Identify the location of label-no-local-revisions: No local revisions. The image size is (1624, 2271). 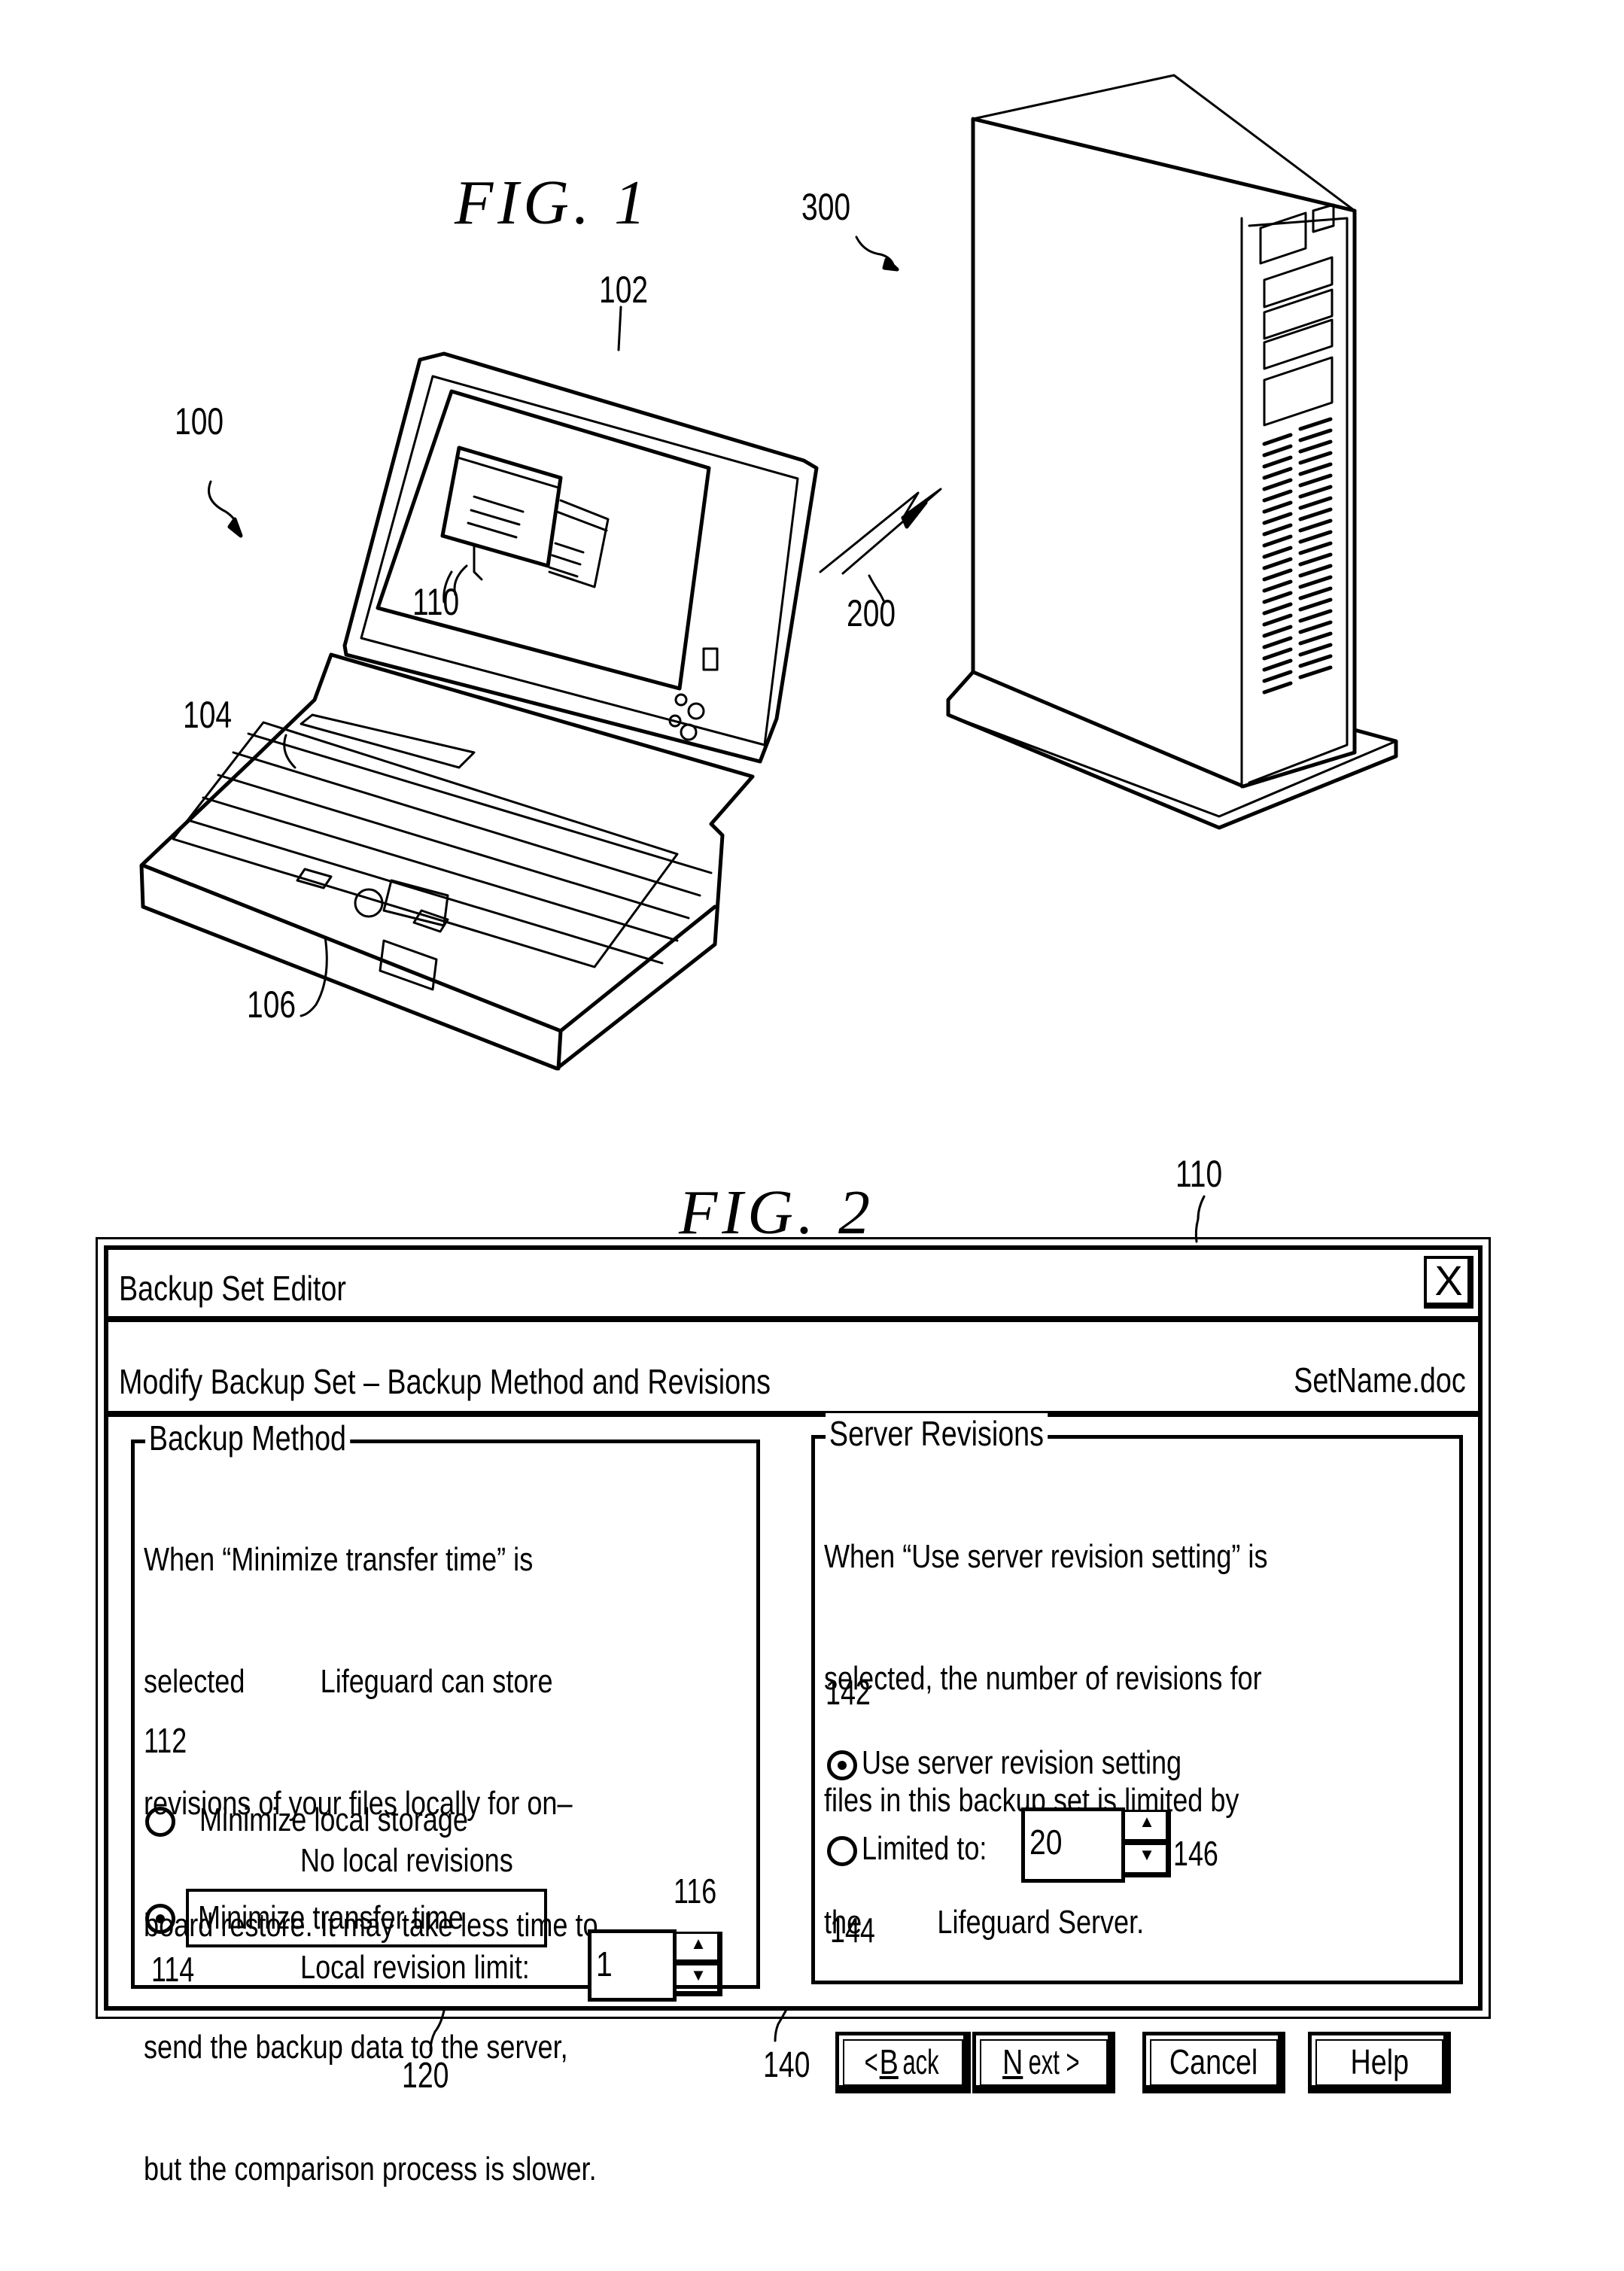
(406, 1860).